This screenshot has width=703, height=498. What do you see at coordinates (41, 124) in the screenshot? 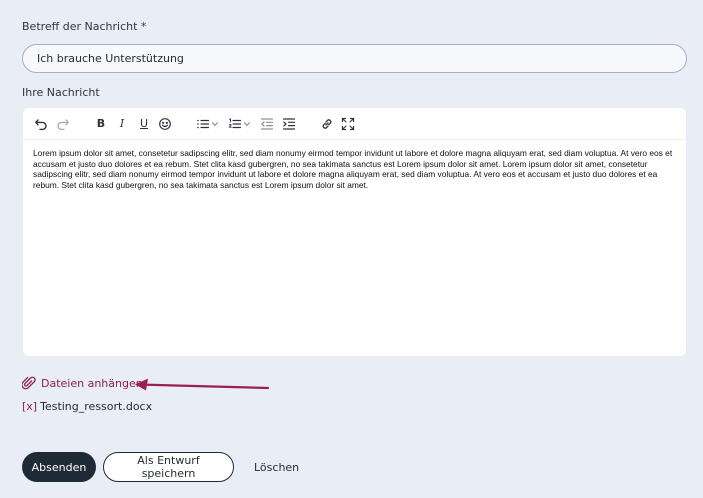
I see `undo-icon` at bounding box center [41, 124].